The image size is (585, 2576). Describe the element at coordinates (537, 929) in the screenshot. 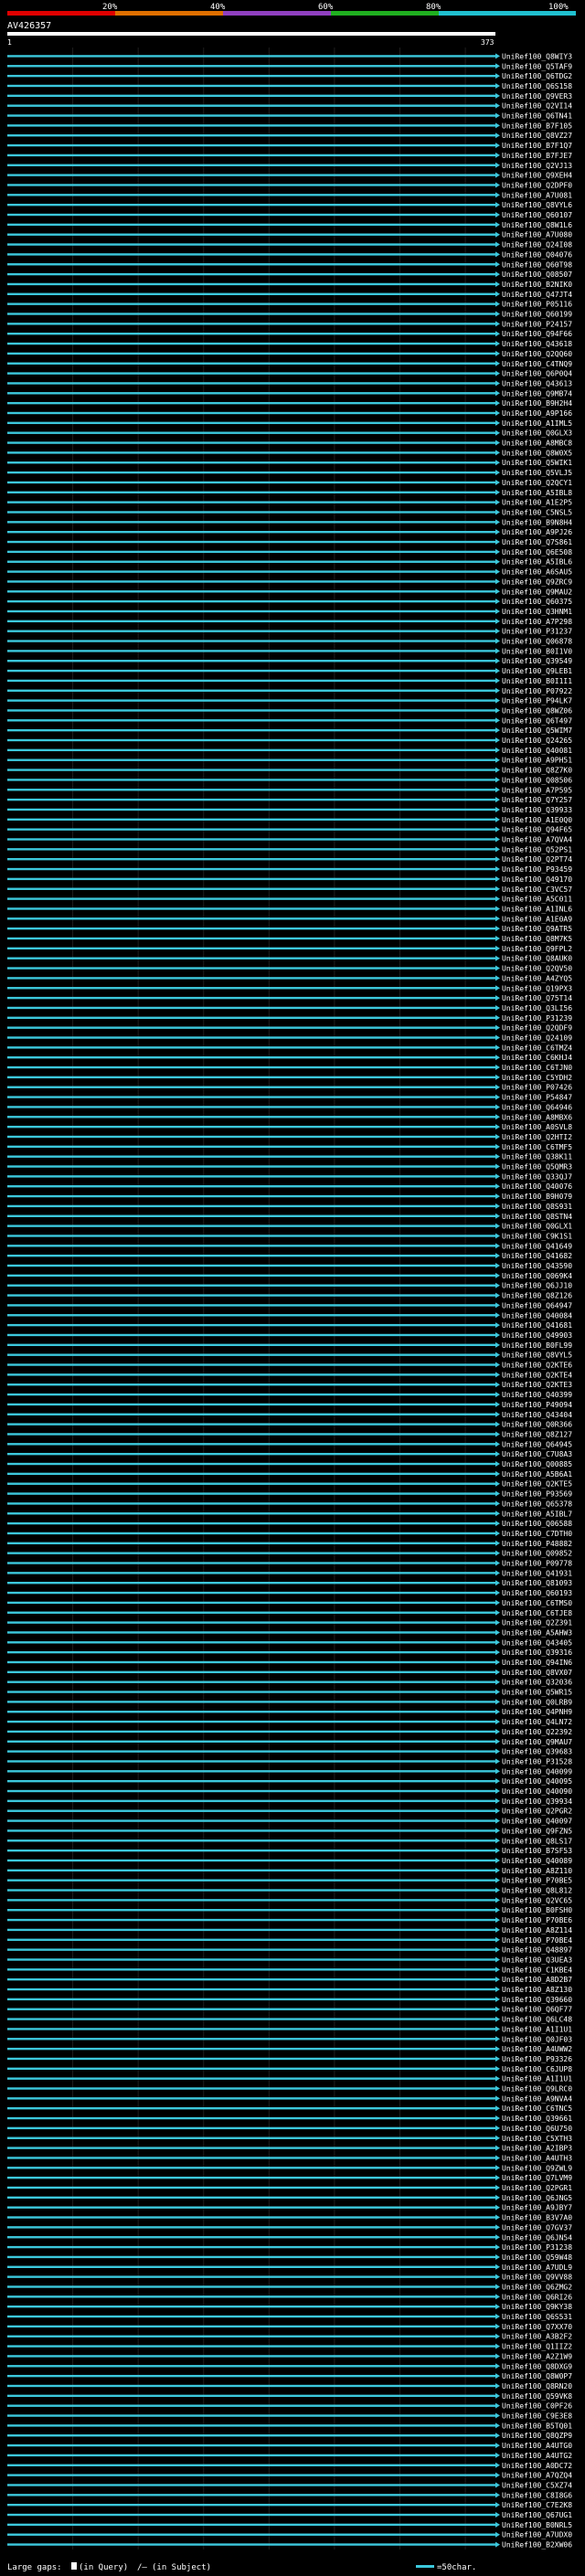

I see `hit-label: UniRef100_Q9ATR5` at that location.